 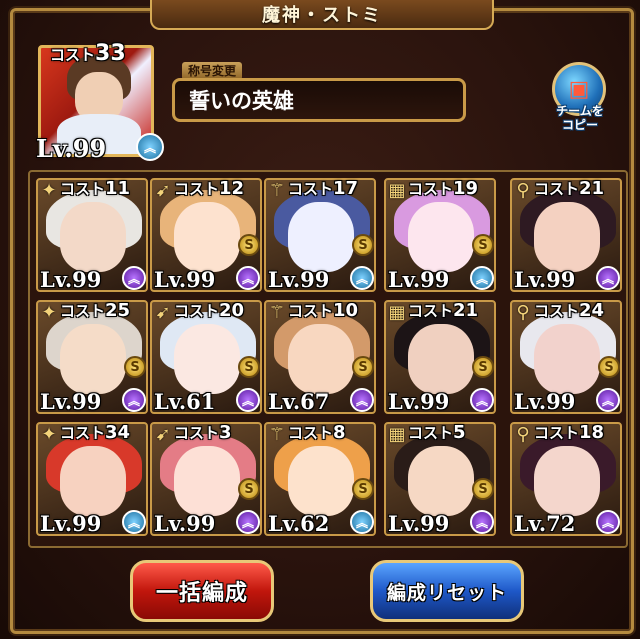 I want to click on member-slot: ⚲ コスト21 Lv.99 ︽, so click(x=566, y=235).